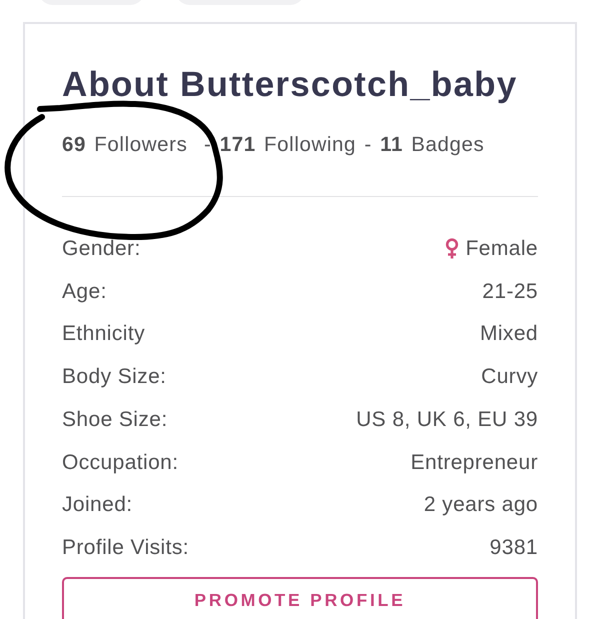 This screenshot has width=600, height=619. Describe the element at coordinates (274, 145) in the screenshot. I see `profile-stats: 69 Followers - 171 Following - 11 Badges` at that location.